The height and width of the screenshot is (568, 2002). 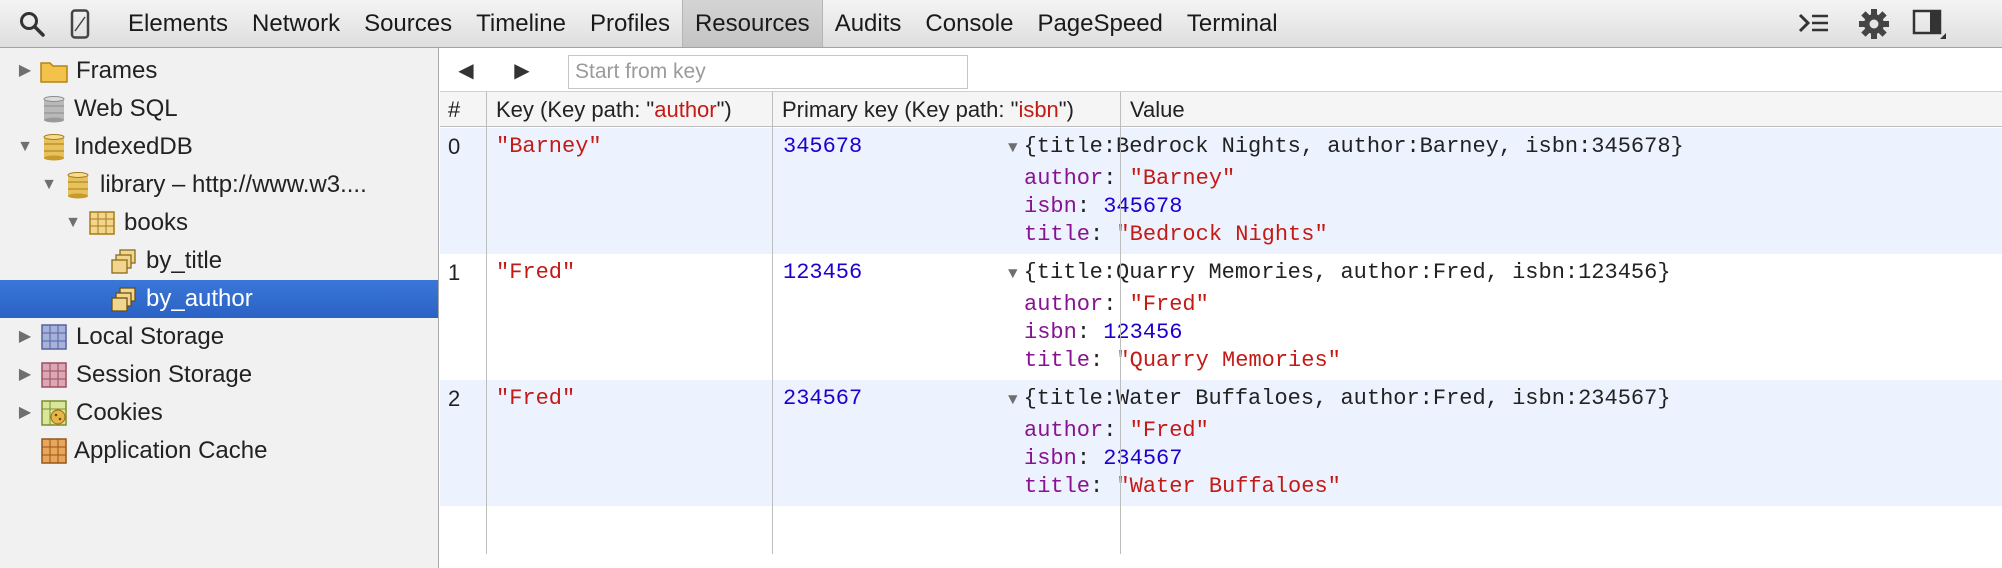 I want to click on sidebar-item-books-store: ▼ books, so click(x=219, y=223).